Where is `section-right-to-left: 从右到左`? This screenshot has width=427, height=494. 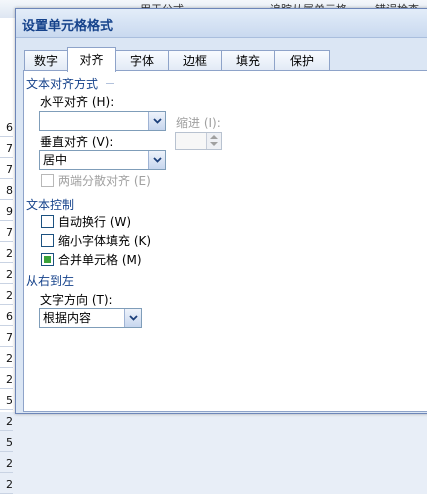 section-right-to-left: 从右到左 is located at coordinates (76, 280).